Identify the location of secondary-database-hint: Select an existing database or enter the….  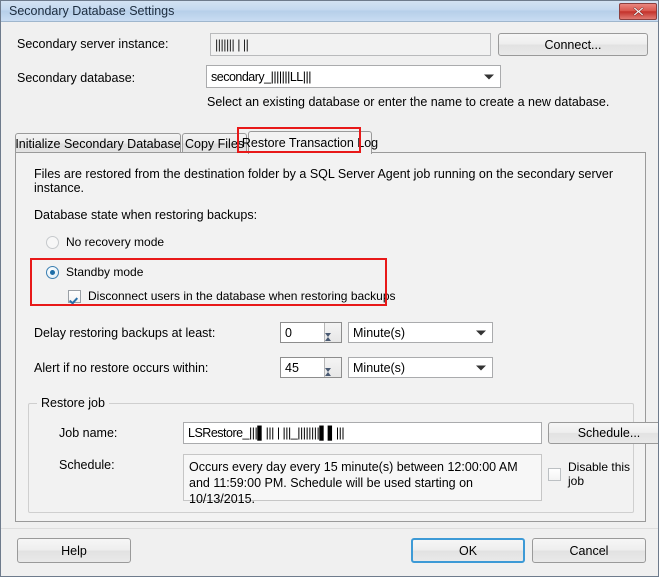
(408, 102).